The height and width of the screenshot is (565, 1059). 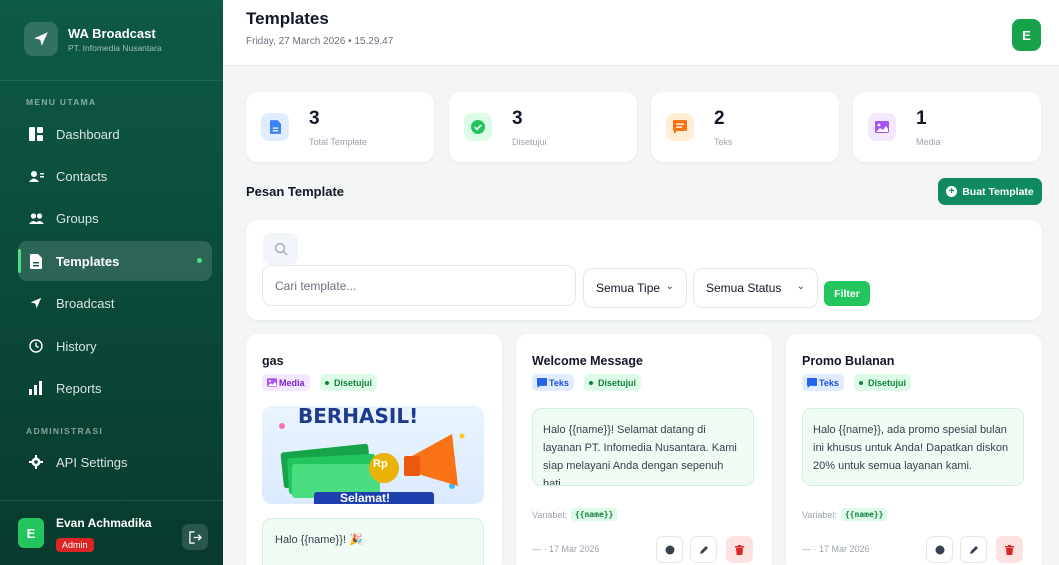 What do you see at coordinates (115, 176) in the screenshot?
I see `sidebar-item-contacts: Contacts` at bounding box center [115, 176].